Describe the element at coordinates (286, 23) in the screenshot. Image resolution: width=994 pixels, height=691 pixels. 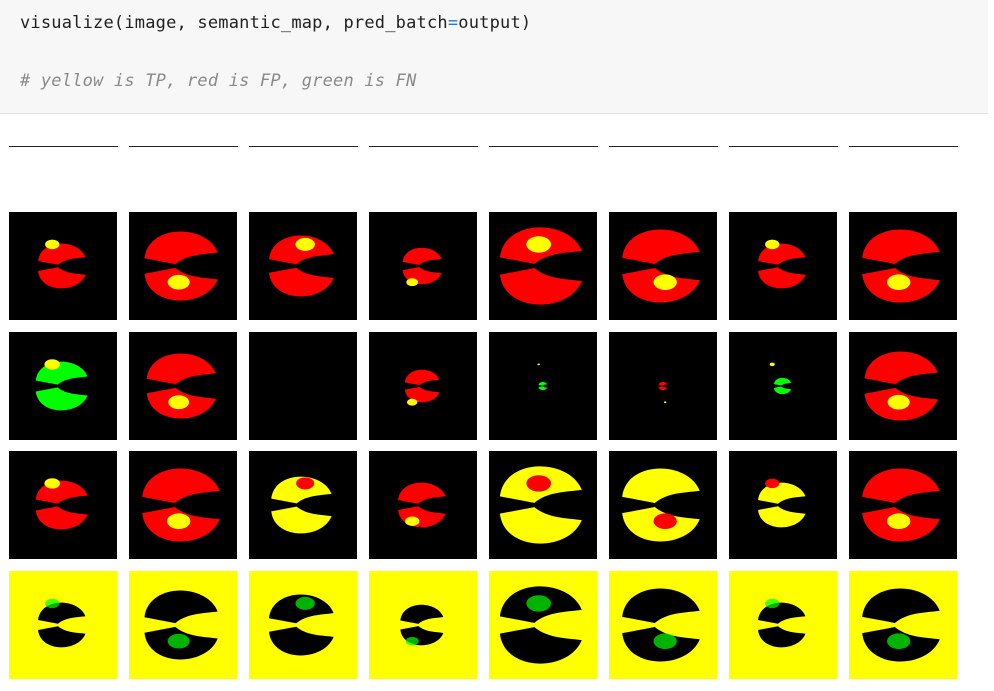
I see `code-arguments: image, semantic_map, pred_batch` at that location.